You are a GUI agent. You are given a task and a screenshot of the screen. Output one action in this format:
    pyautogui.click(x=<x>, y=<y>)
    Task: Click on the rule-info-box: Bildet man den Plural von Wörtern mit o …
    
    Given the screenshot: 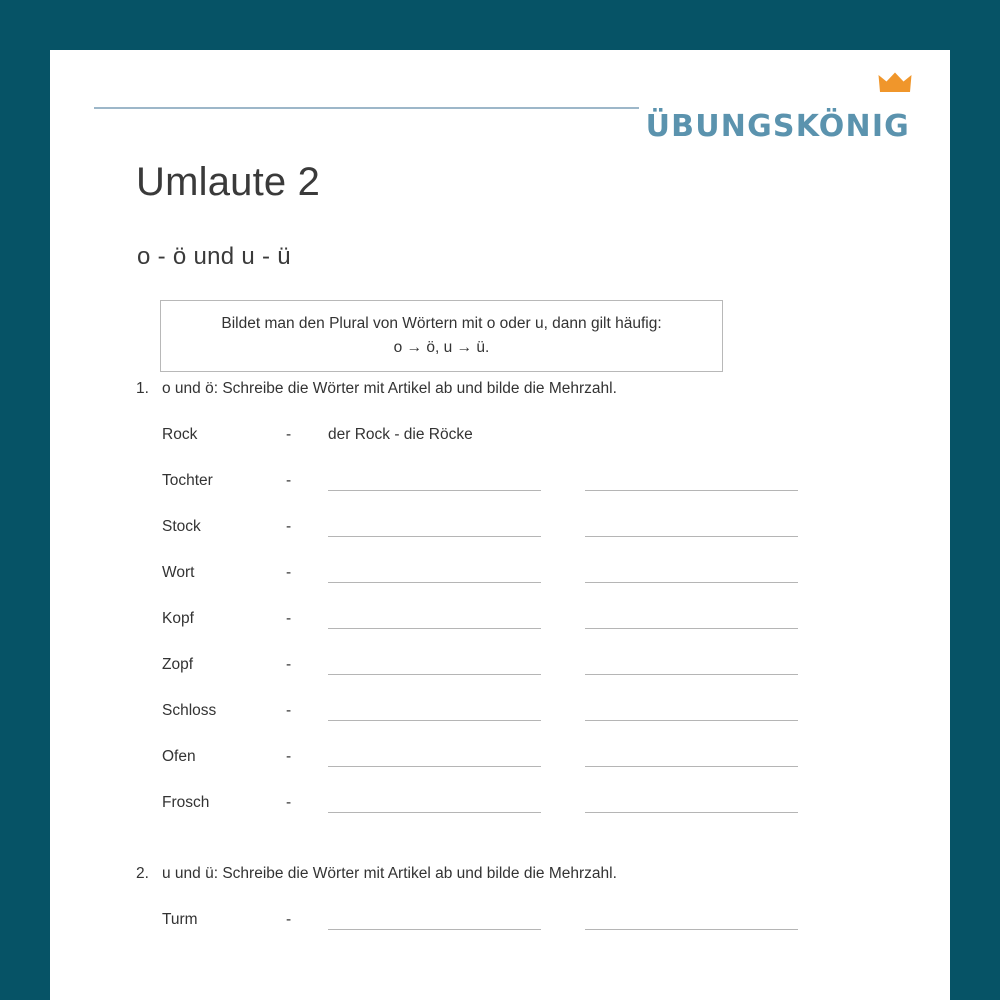 What is the action you would take?
    pyautogui.click(x=441, y=336)
    